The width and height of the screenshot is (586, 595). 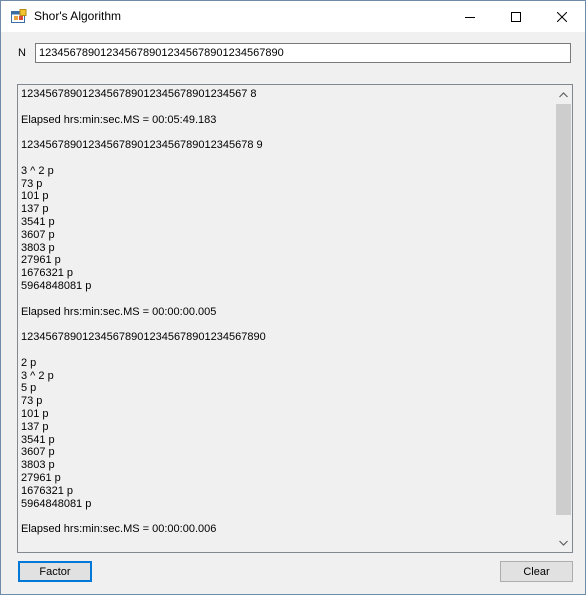 I want to click on factor-button: Factor, so click(x=55, y=571).